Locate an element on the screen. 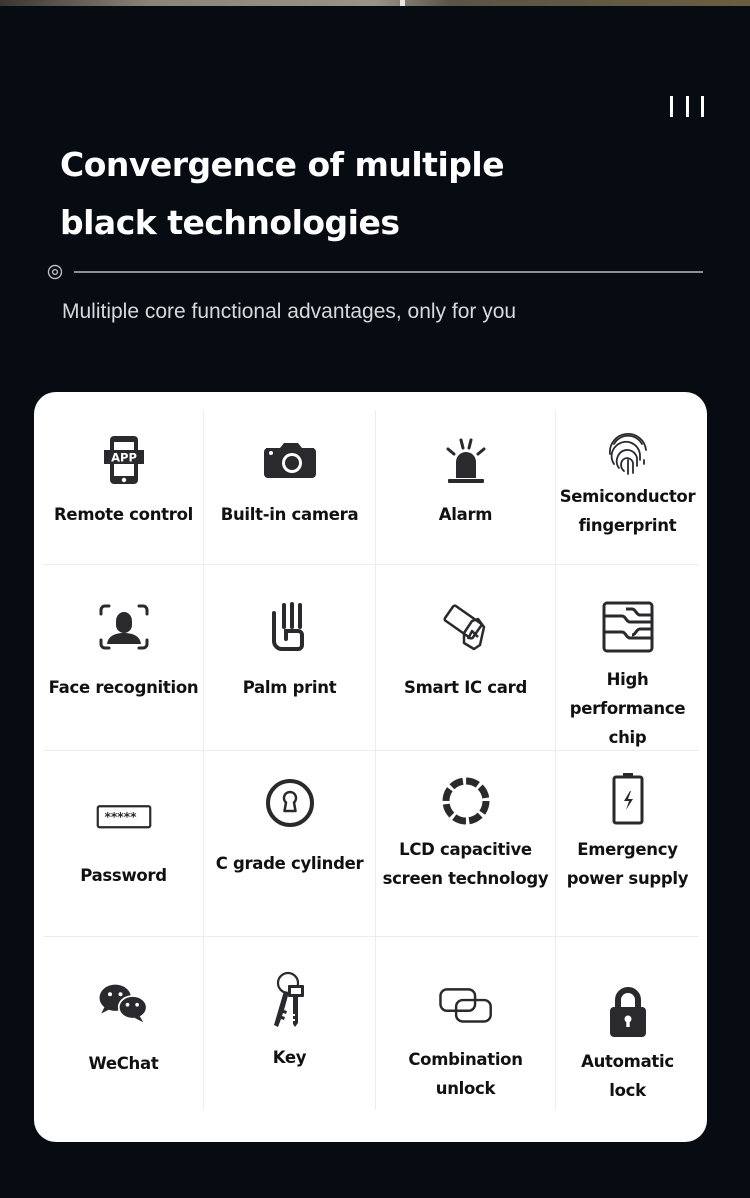 The width and height of the screenshot is (750, 1198). feature-face-recognition: Face recognition is located at coordinates (124, 658).